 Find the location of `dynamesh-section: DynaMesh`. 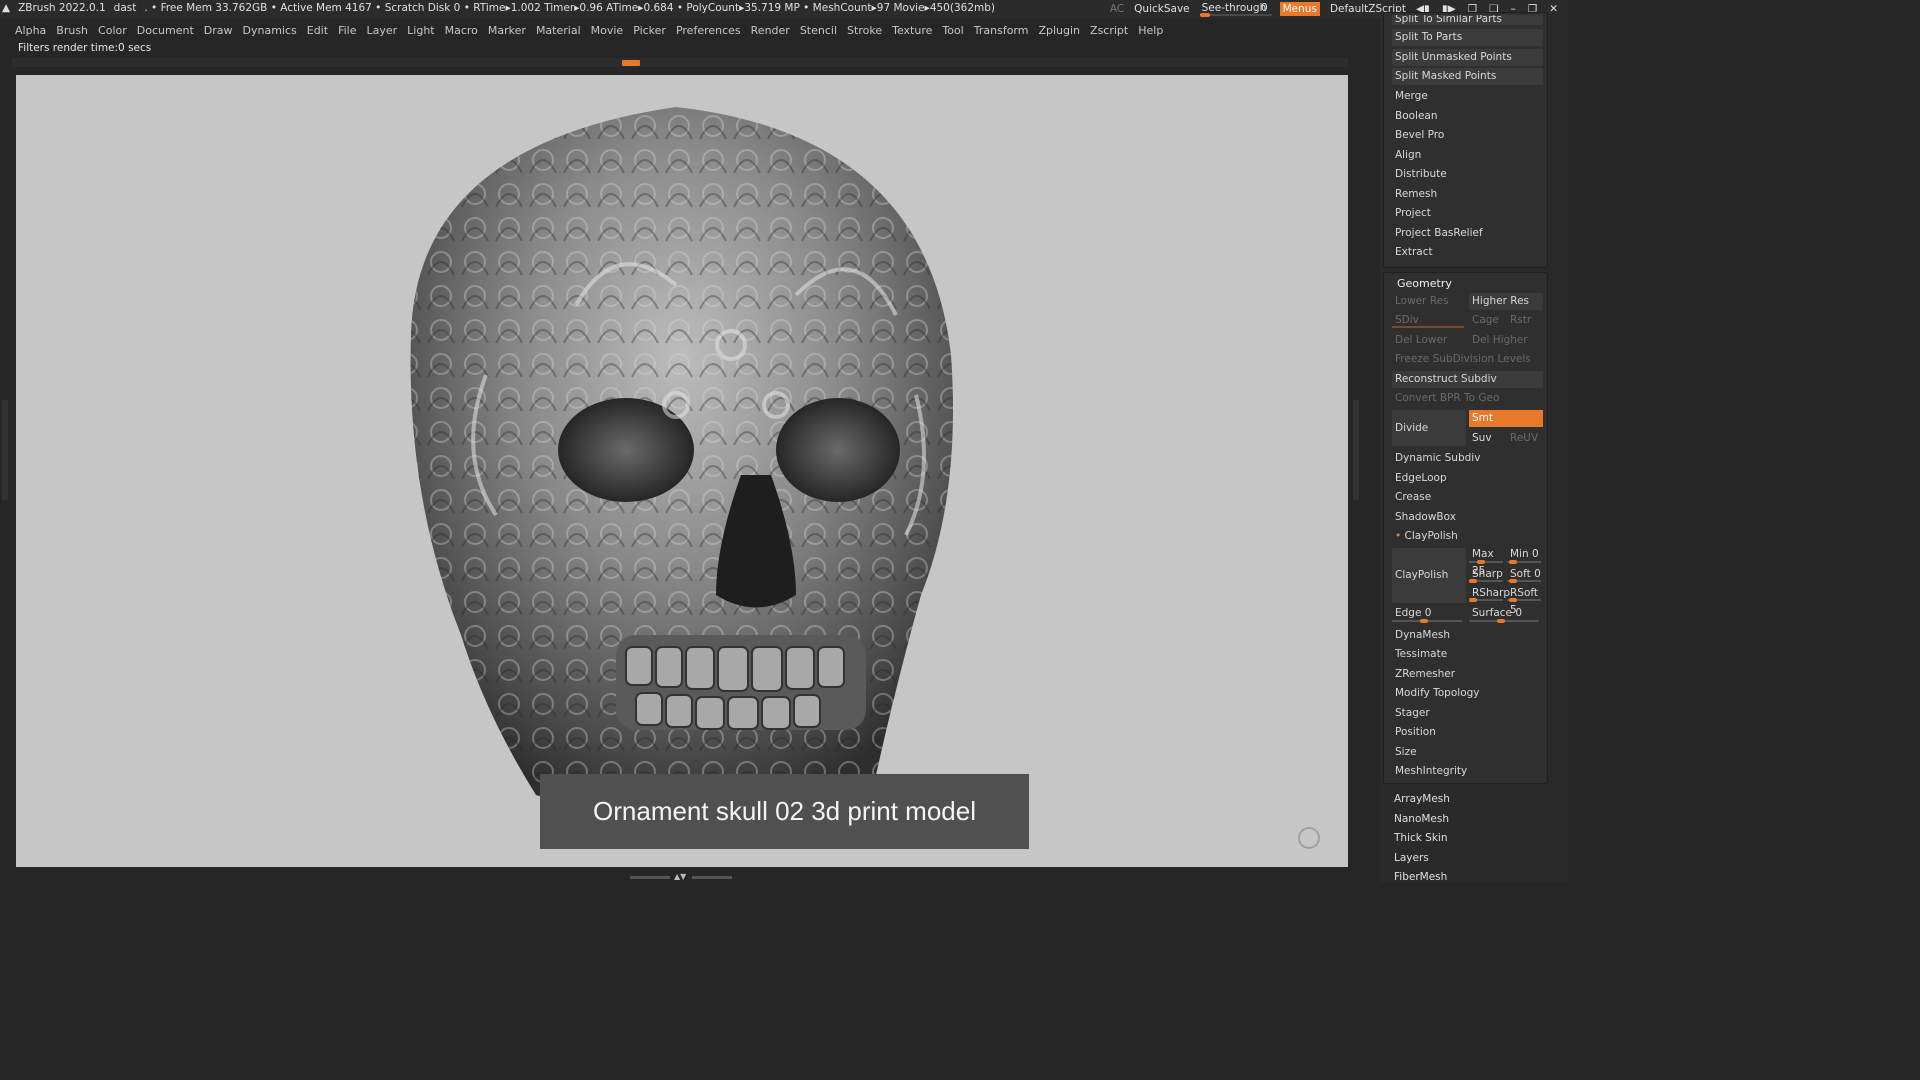

dynamesh-section: DynaMesh is located at coordinates (1467, 635).